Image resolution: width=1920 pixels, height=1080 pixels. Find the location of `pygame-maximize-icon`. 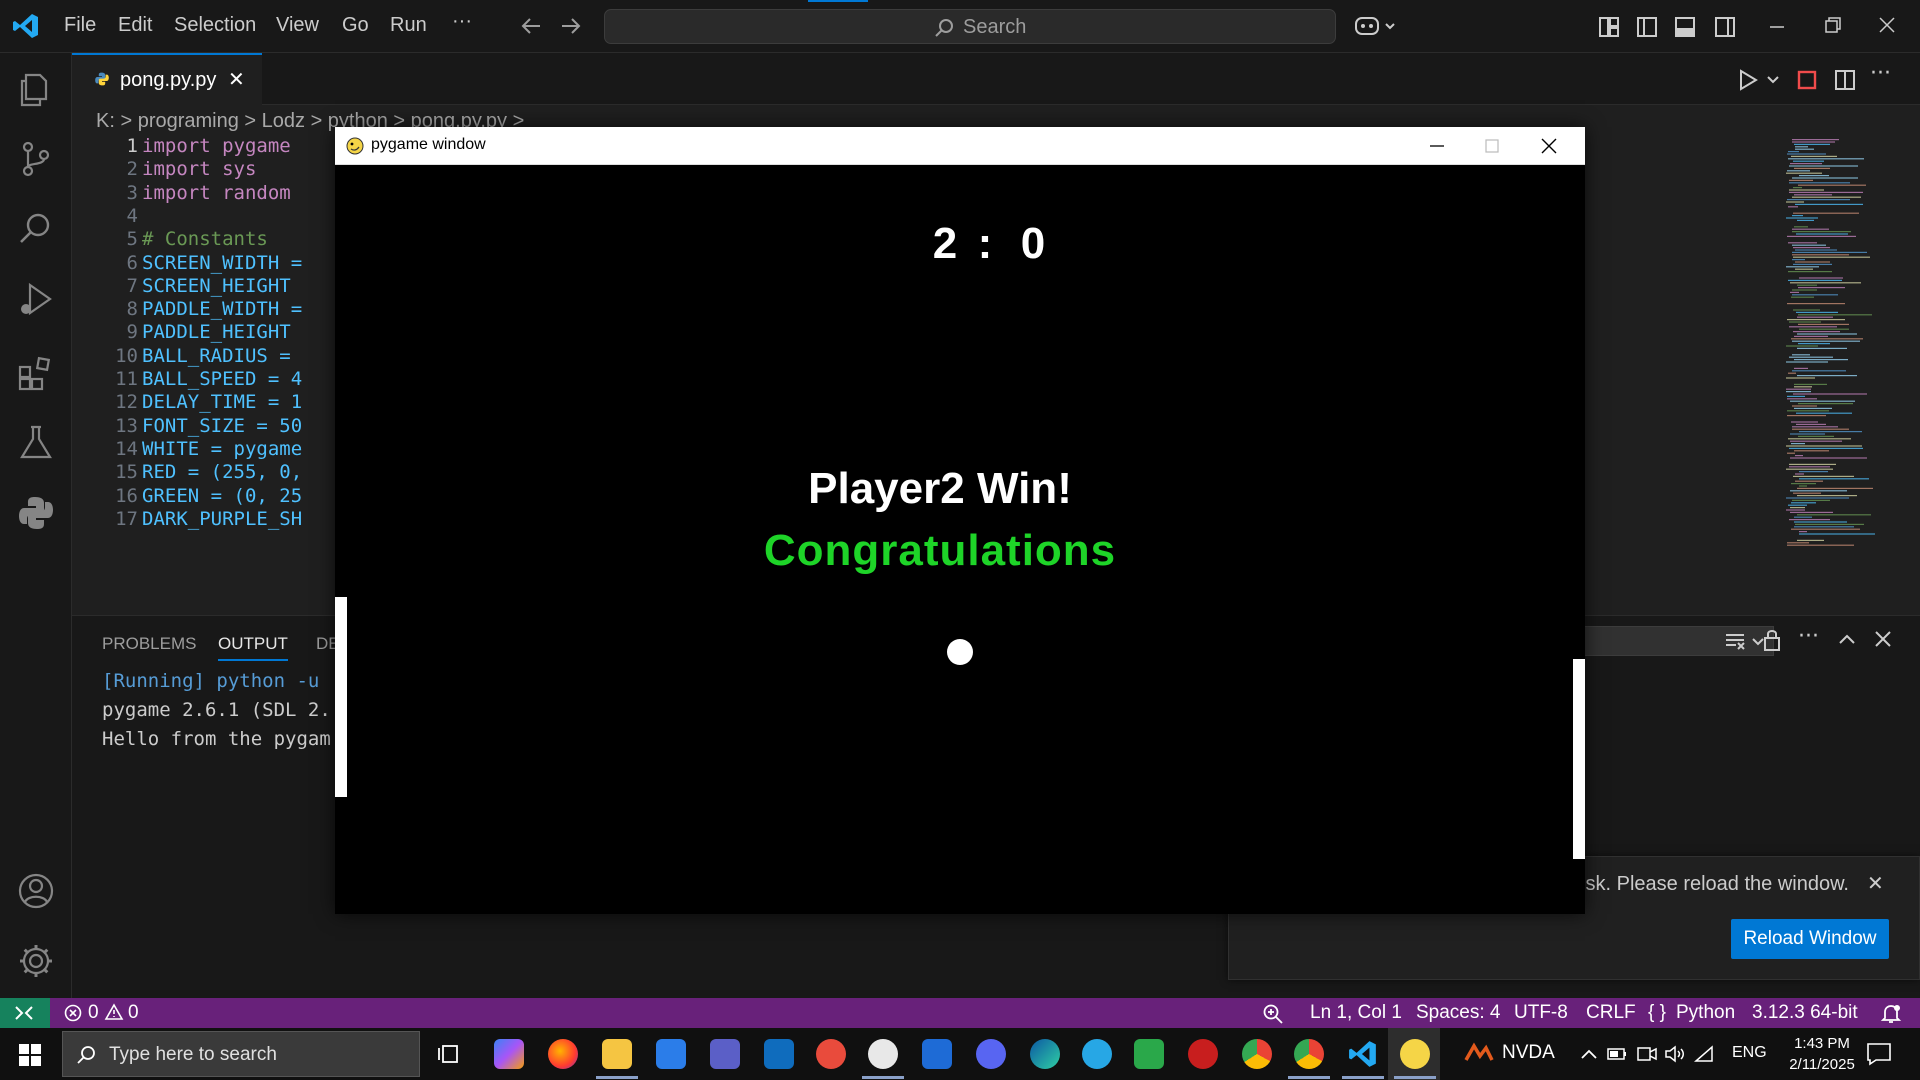

pygame-maximize-icon is located at coordinates (1492, 146).